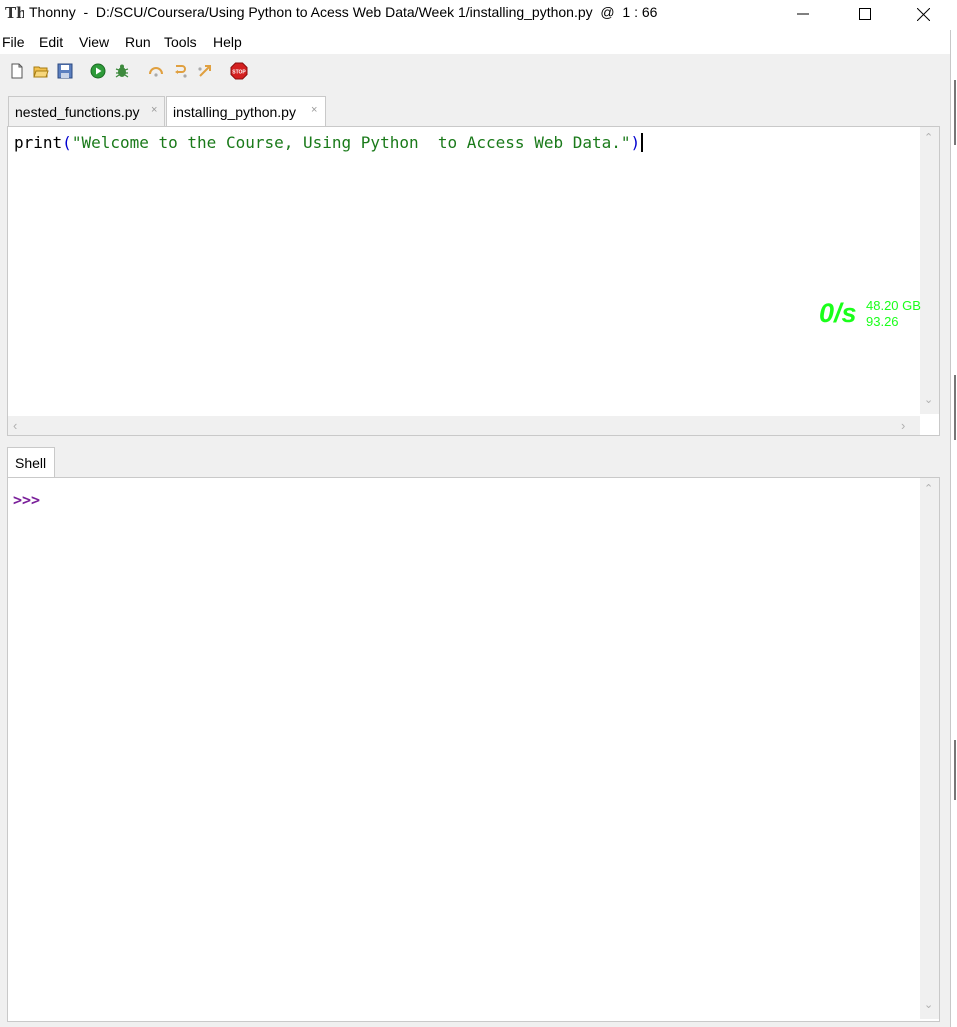 The width and height of the screenshot is (957, 1027). Describe the element at coordinates (94, 42) in the screenshot. I see `menu-view: View` at that location.